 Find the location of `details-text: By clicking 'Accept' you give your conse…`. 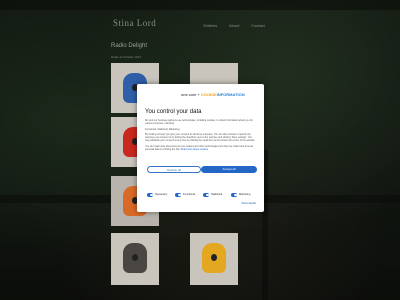

details-text: By clicking 'Accept' you give your conse… is located at coordinates (200, 137).